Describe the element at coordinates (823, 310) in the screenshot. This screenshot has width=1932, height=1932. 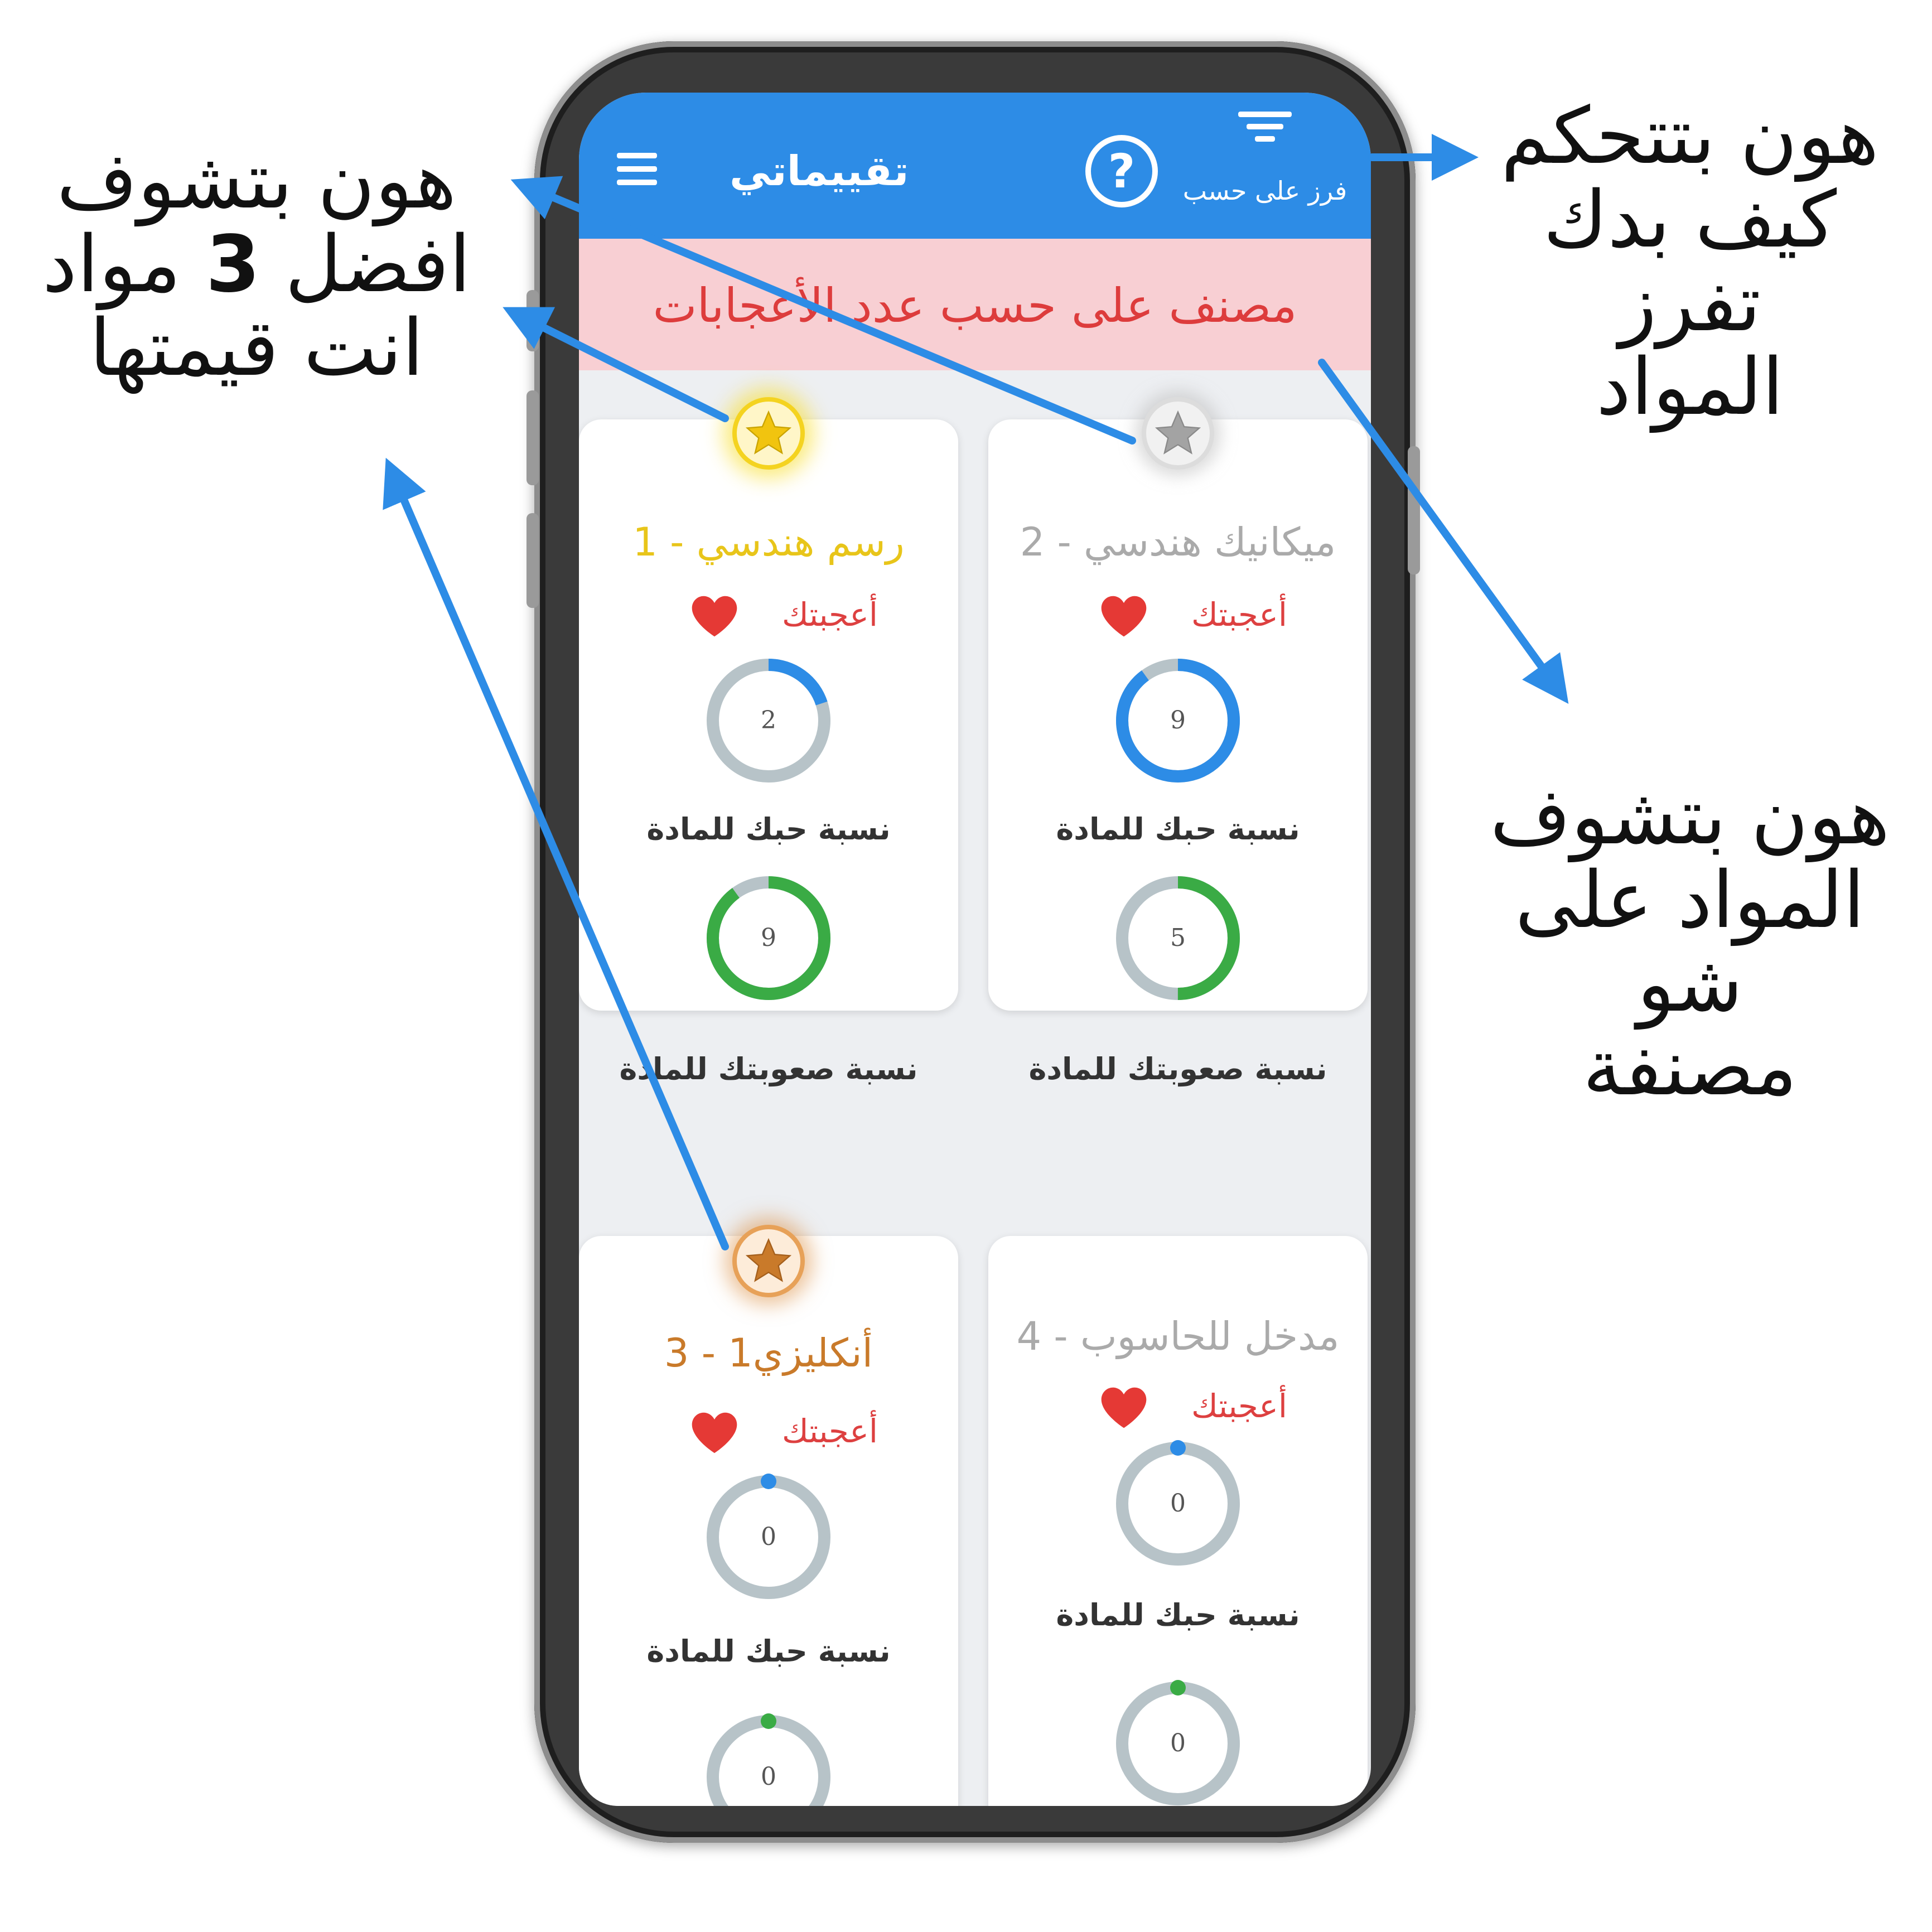
I see `arrow-from-silver-badge` at that location.